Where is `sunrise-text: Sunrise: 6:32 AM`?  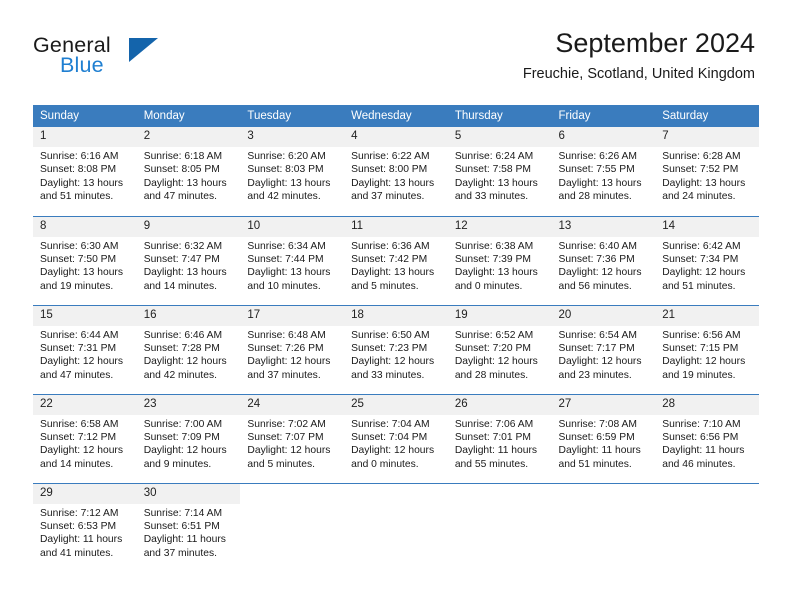
sunrise-text: Sunrise: 6:32 AM is located at coordinates (183, 246).